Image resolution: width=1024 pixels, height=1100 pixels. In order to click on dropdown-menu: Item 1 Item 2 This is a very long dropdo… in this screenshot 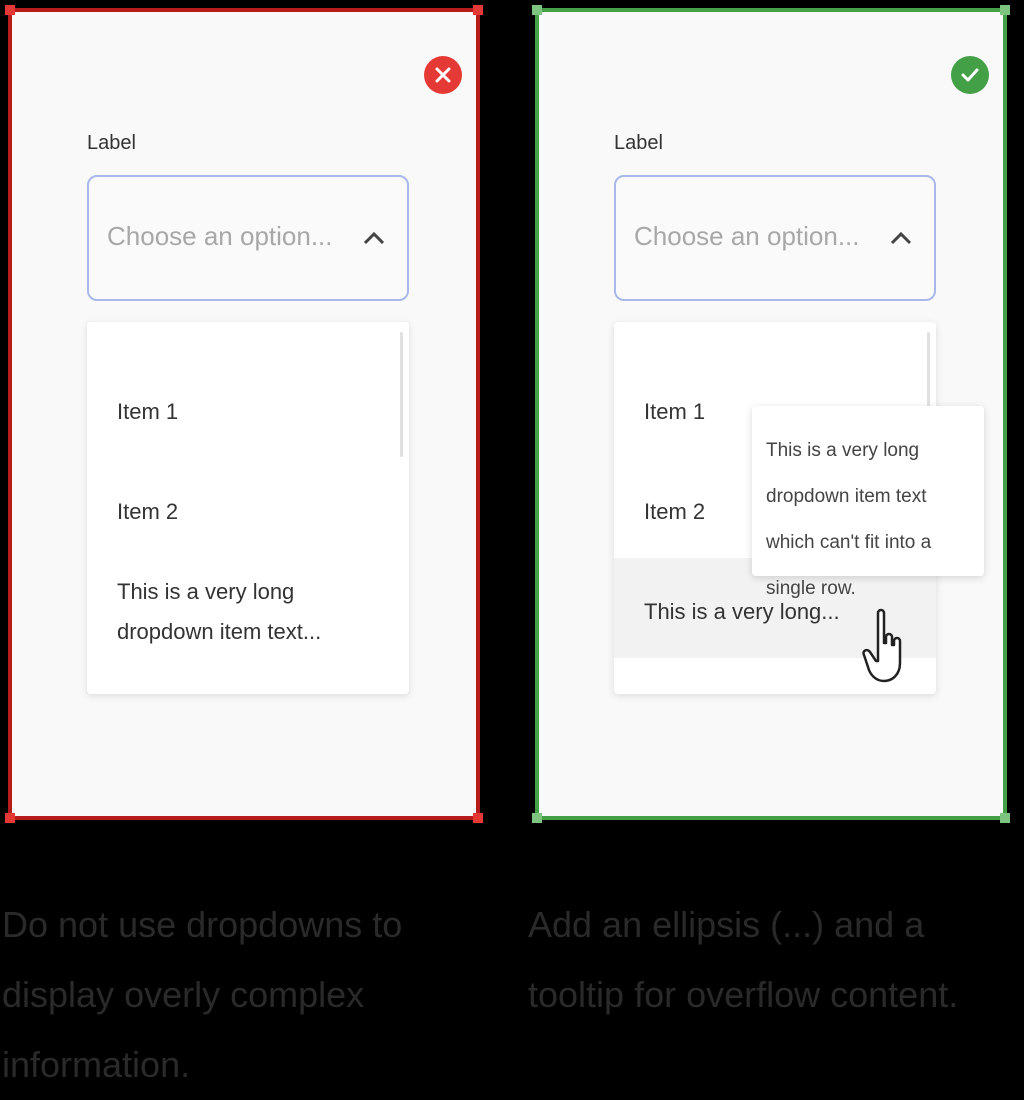, I will do `click(248, 508)`.